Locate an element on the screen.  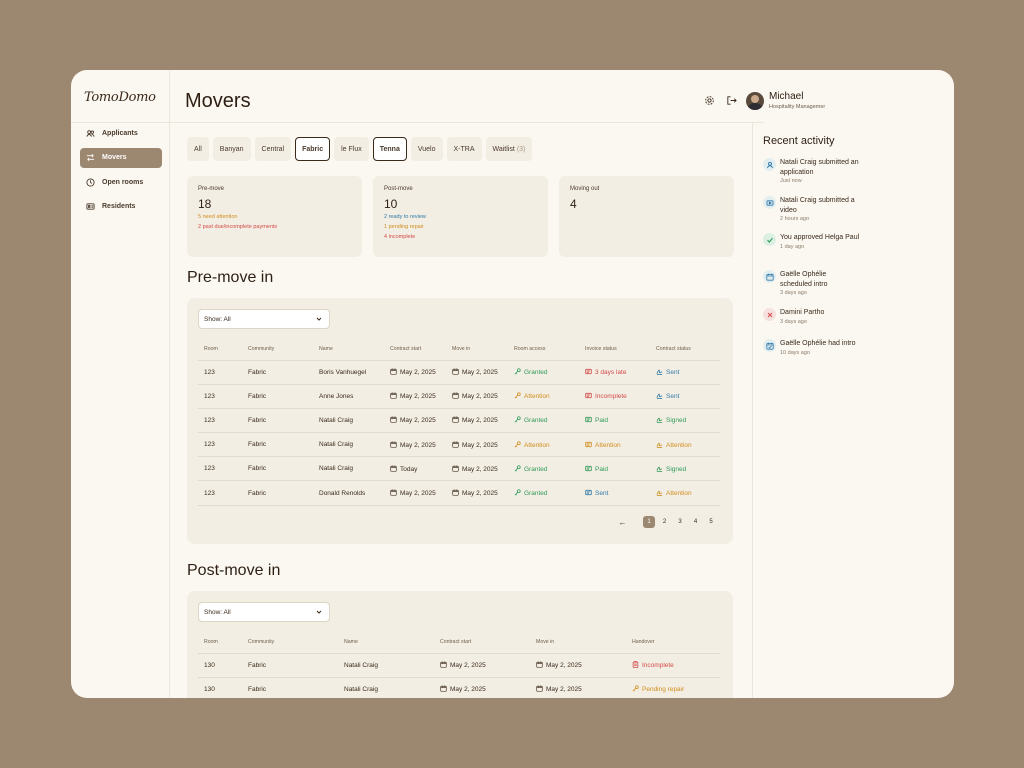
filter-chip-banyan: Banyan is located at coordinates (231, 149).